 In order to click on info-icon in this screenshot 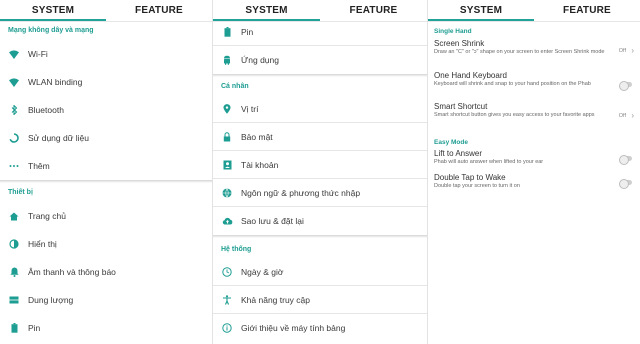, I will do `click(227, 328)`.